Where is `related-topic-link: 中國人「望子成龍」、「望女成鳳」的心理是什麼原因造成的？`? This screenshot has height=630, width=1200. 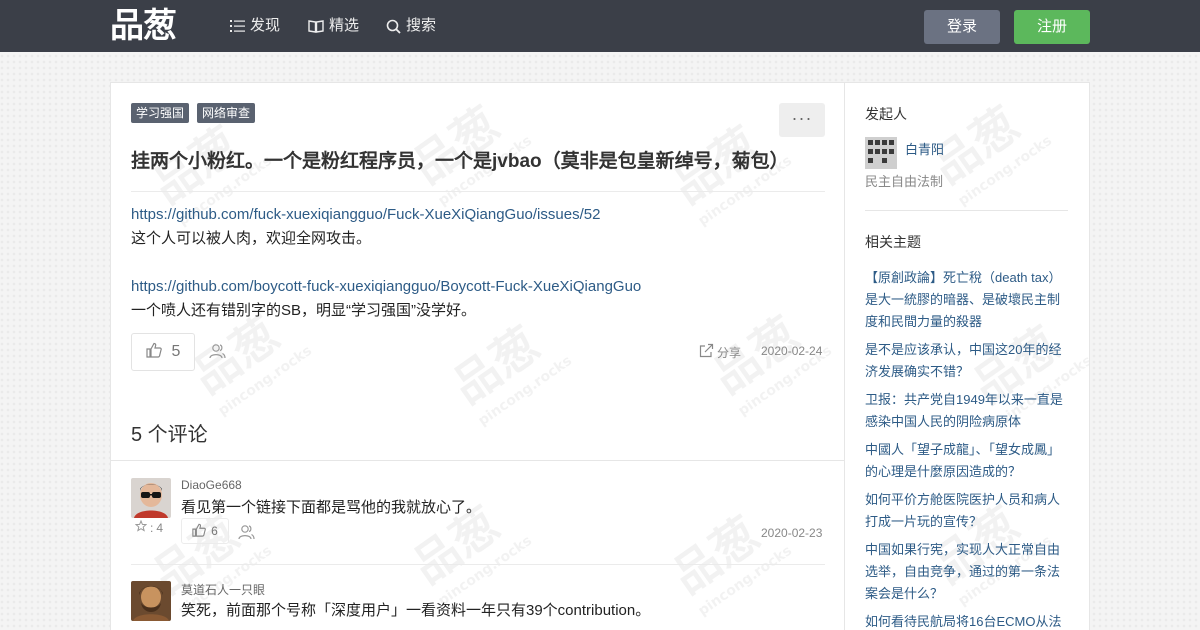 related-topic-link: 中國人「望子成龍」、「望女成鳳」的心理是什麼原因造成的？ is located at coordinates (966, 461).